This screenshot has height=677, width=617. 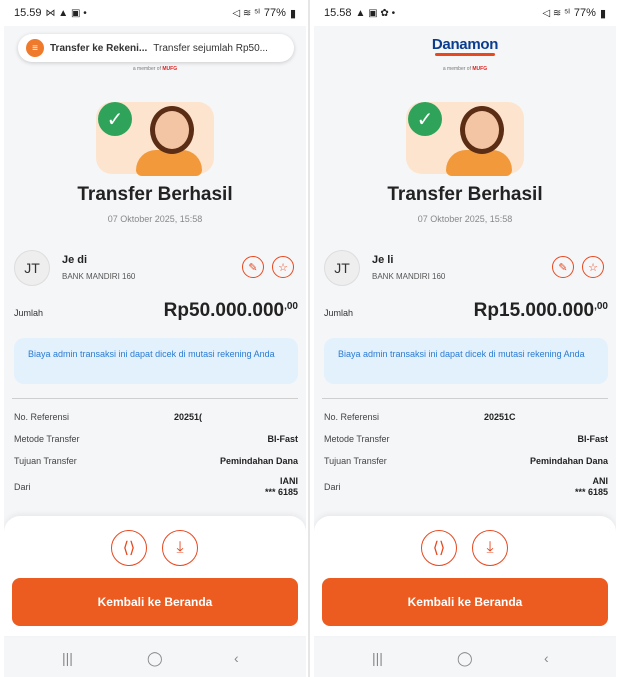 I want to click on screen-divider, so click(x=309, y=338).